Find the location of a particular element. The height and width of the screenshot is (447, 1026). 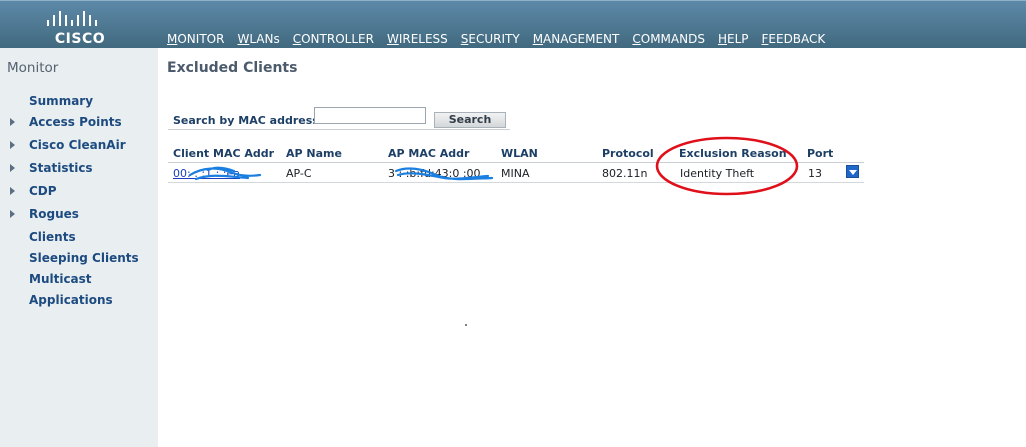

search-form: Search by MAC address Search is located at coordinates (339, 117).